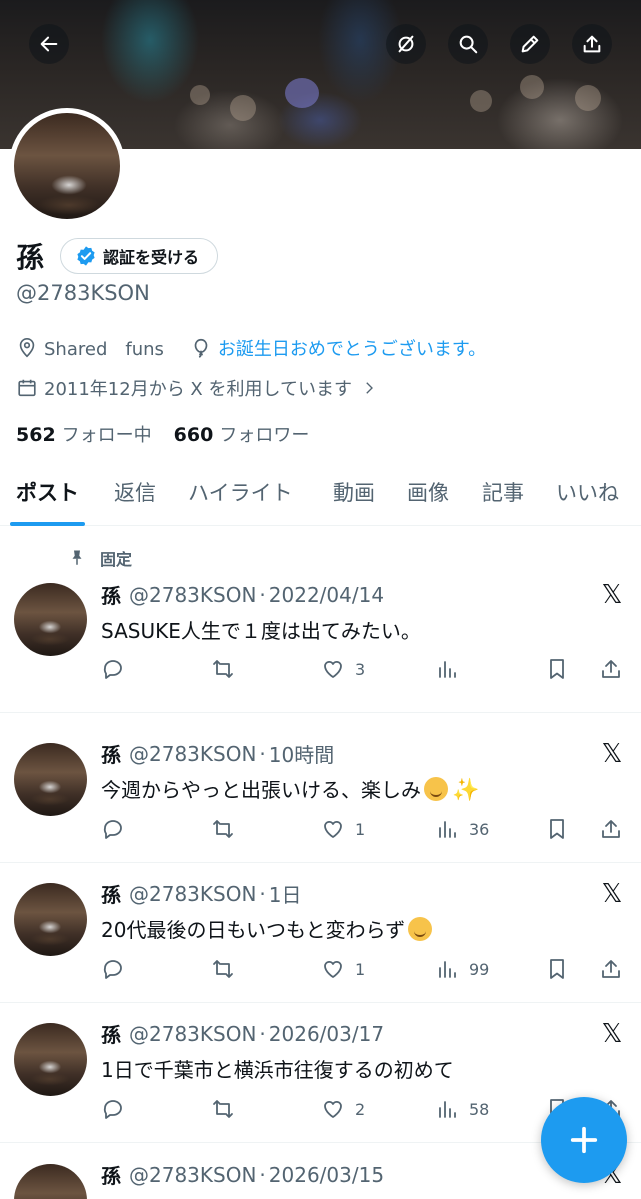 Image resolution: width=641 pixels, height=1199 pixels. I want to click on grok-button, so click(406, 44).